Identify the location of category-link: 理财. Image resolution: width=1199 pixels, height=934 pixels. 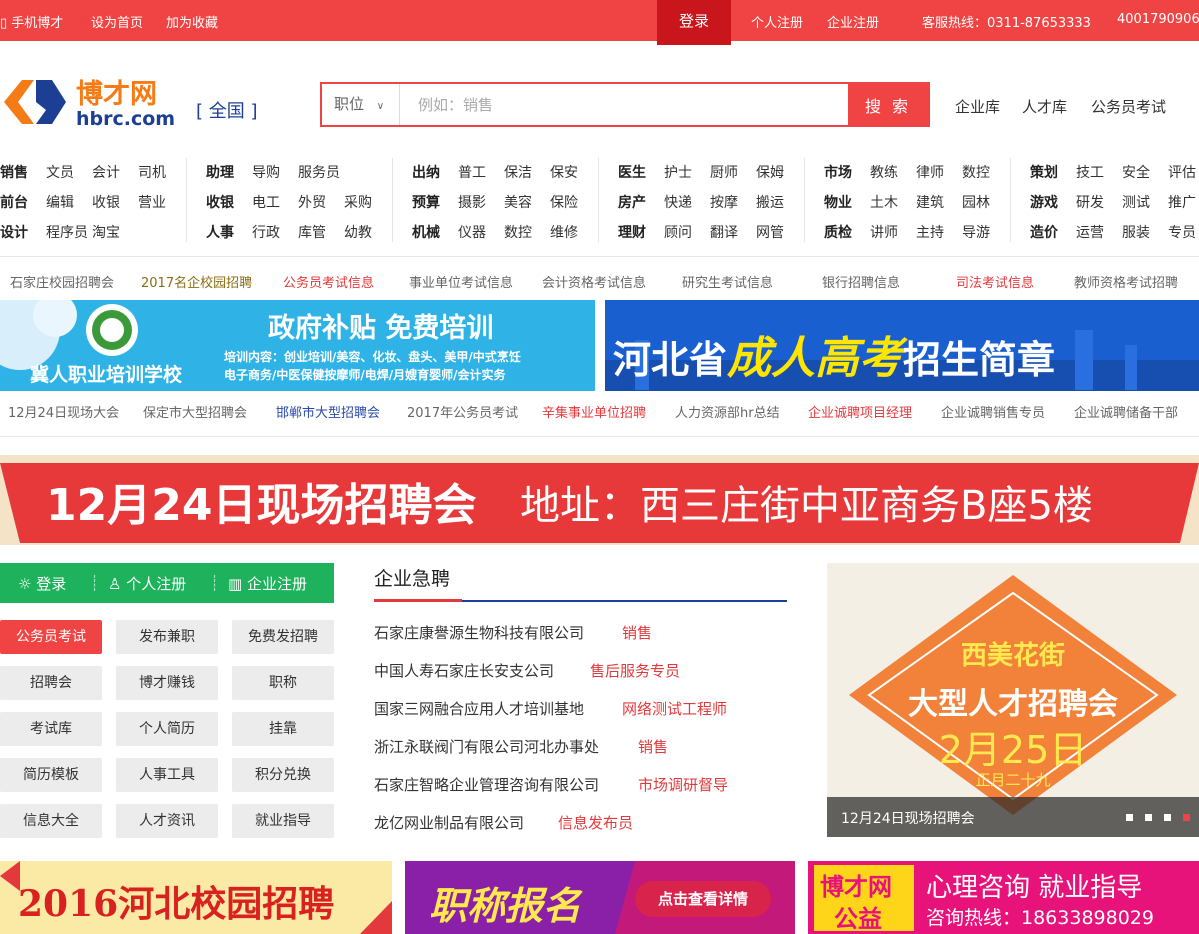
(632, 232).